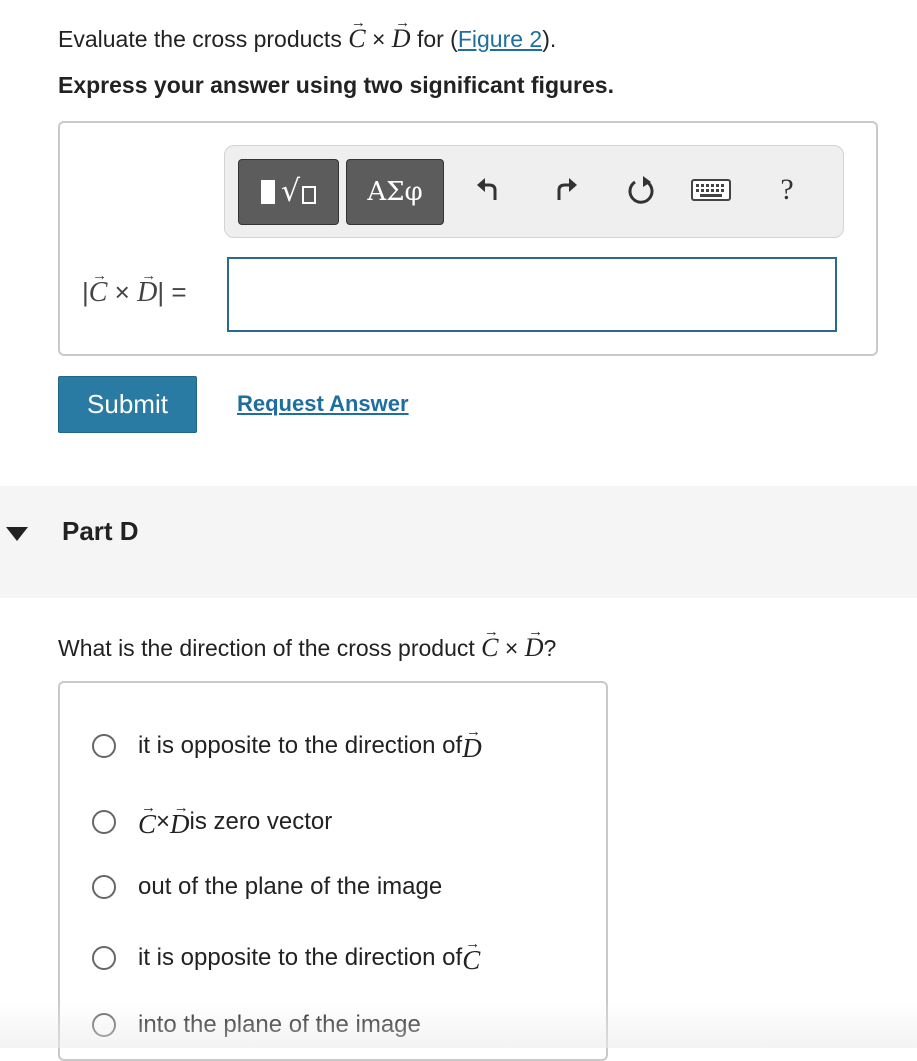 This screenshot has width=917, height=1061. What do you see at coordinates (127, 404) in the screenshot?
I see `submit-button: Submit` at bounding box center [127, 404].